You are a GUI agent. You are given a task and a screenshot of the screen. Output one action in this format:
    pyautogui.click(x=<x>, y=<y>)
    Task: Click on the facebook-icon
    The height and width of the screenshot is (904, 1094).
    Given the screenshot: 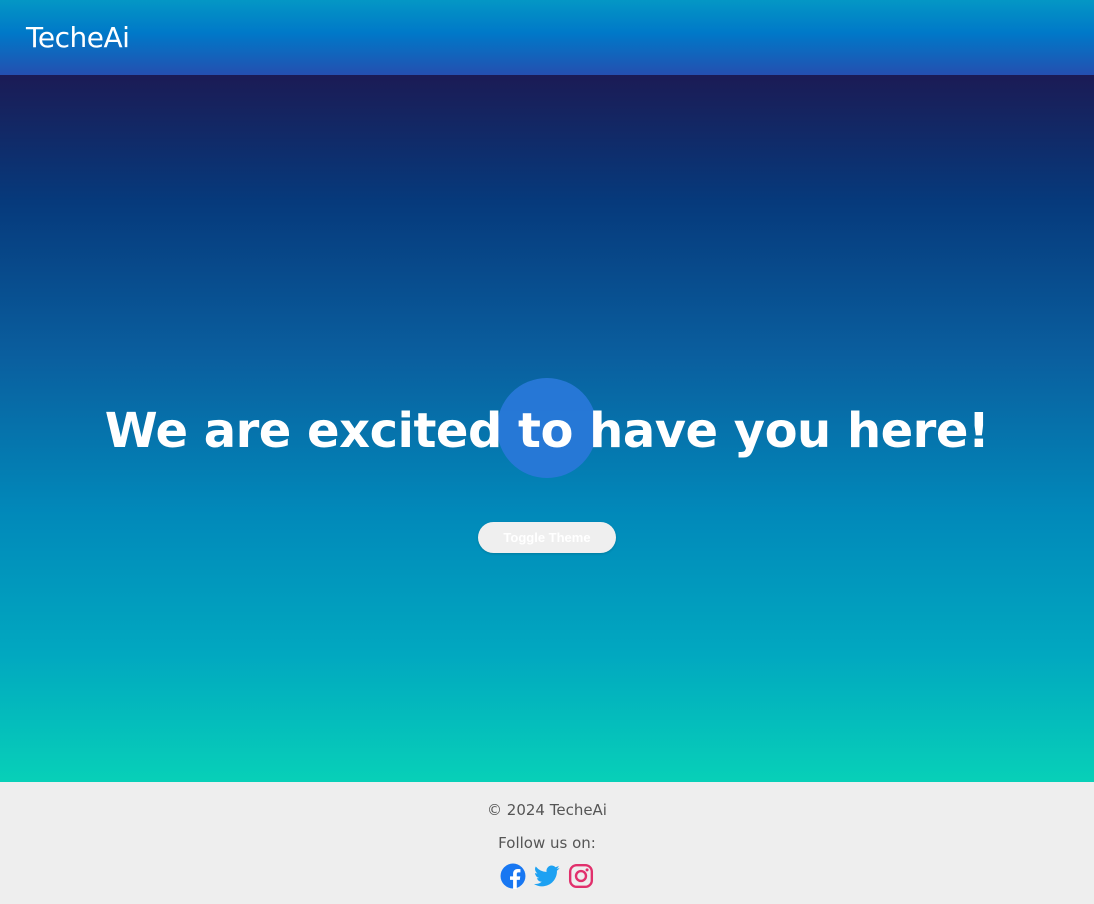 What is the action you would take?
    pyautogui.click(x=513, y=876)
    